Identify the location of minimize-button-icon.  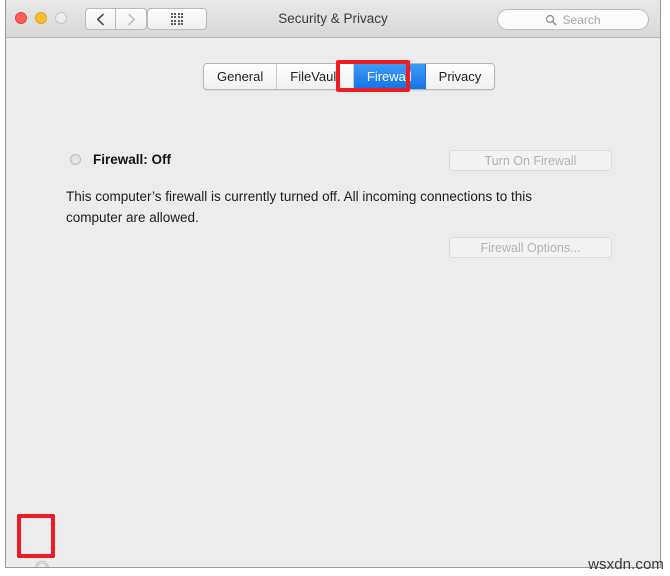
(41, 18).